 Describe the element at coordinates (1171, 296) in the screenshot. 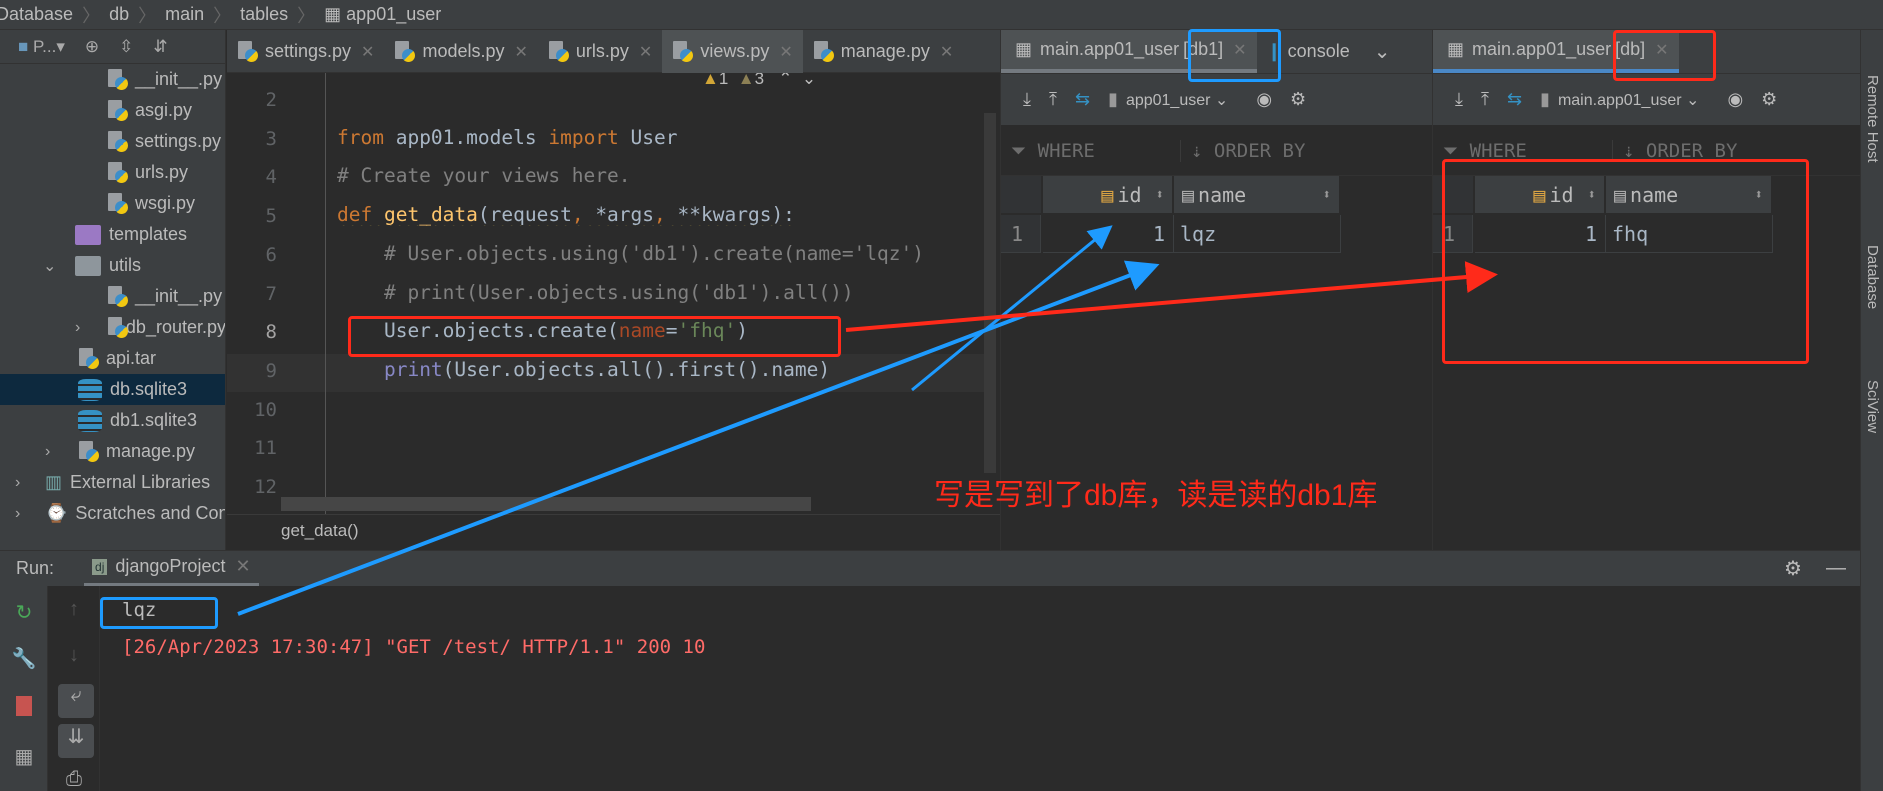

I see `red-arrow-create-to-db` at that location.